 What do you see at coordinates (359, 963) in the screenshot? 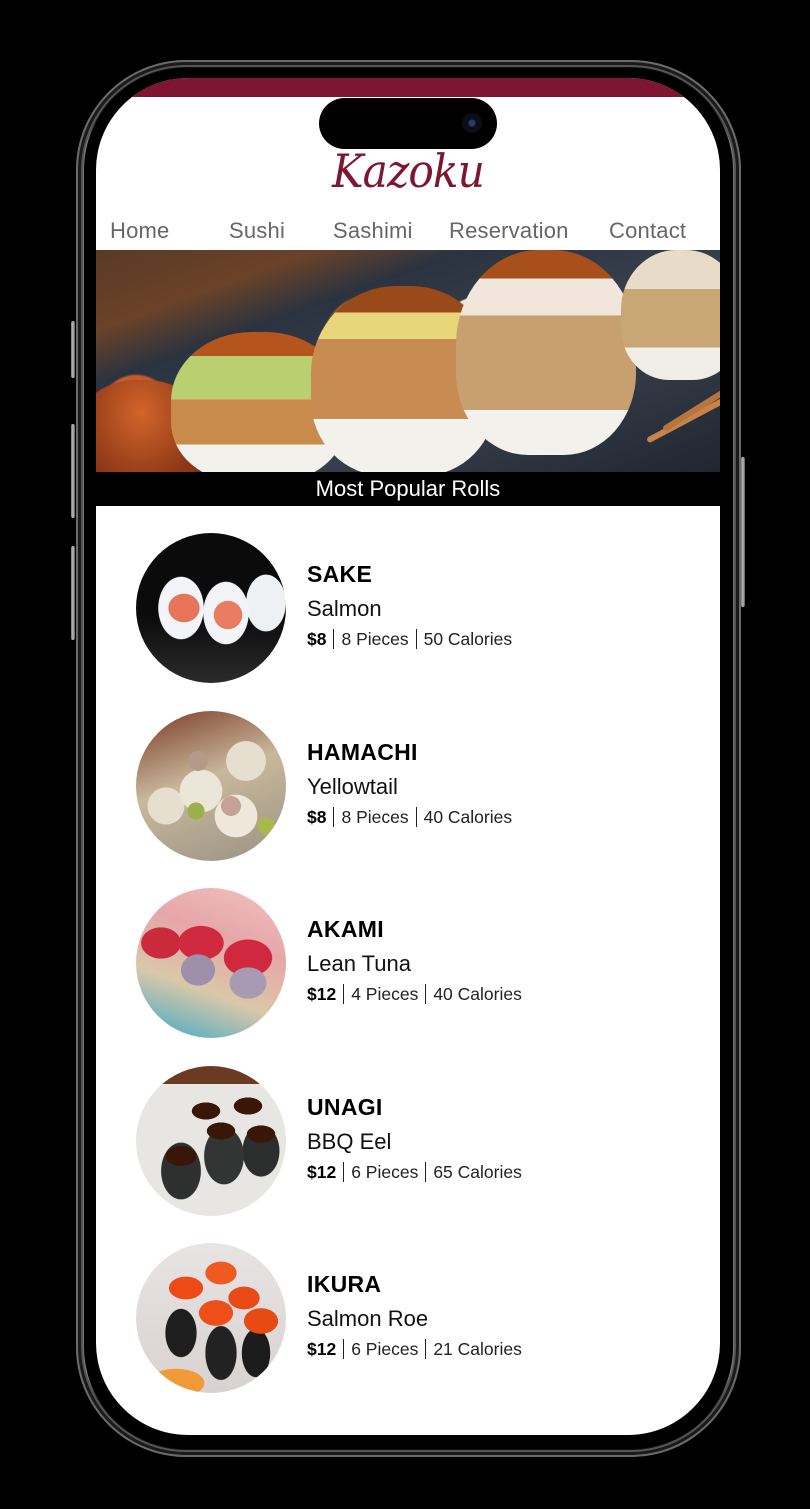
I see `item-subtitle: Lean Tuna` at bounding box center [359, 963].